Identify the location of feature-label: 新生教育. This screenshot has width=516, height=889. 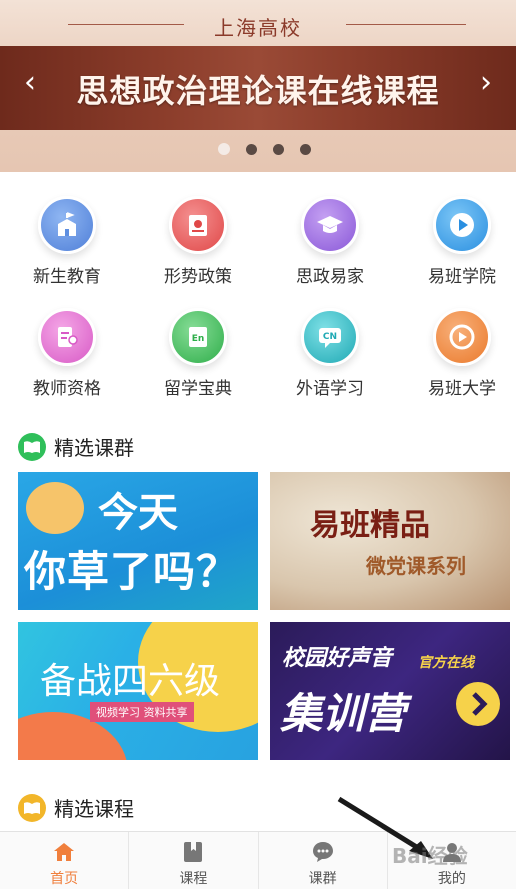
(67, 277).